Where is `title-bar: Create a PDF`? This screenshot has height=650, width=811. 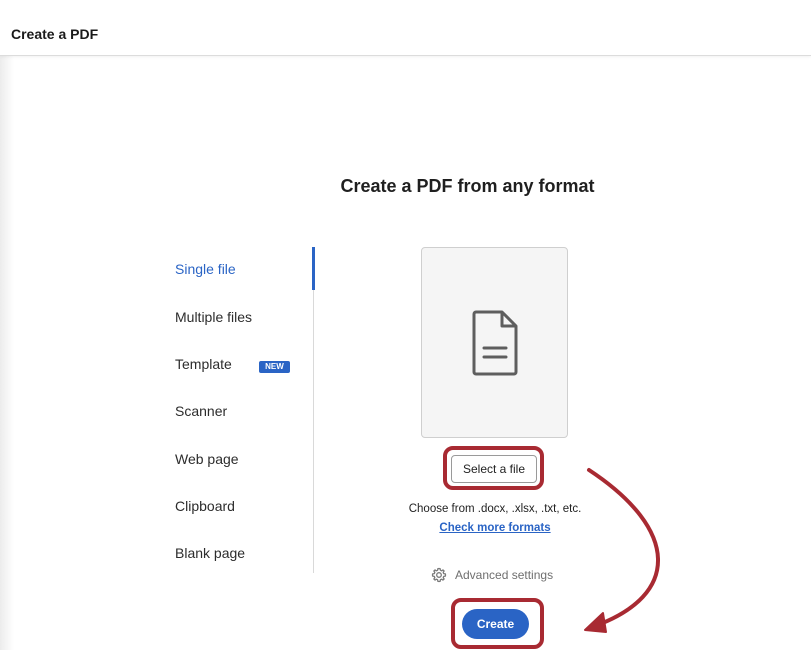 title-bar: Create a PDF is located at coordinates (405, 28).